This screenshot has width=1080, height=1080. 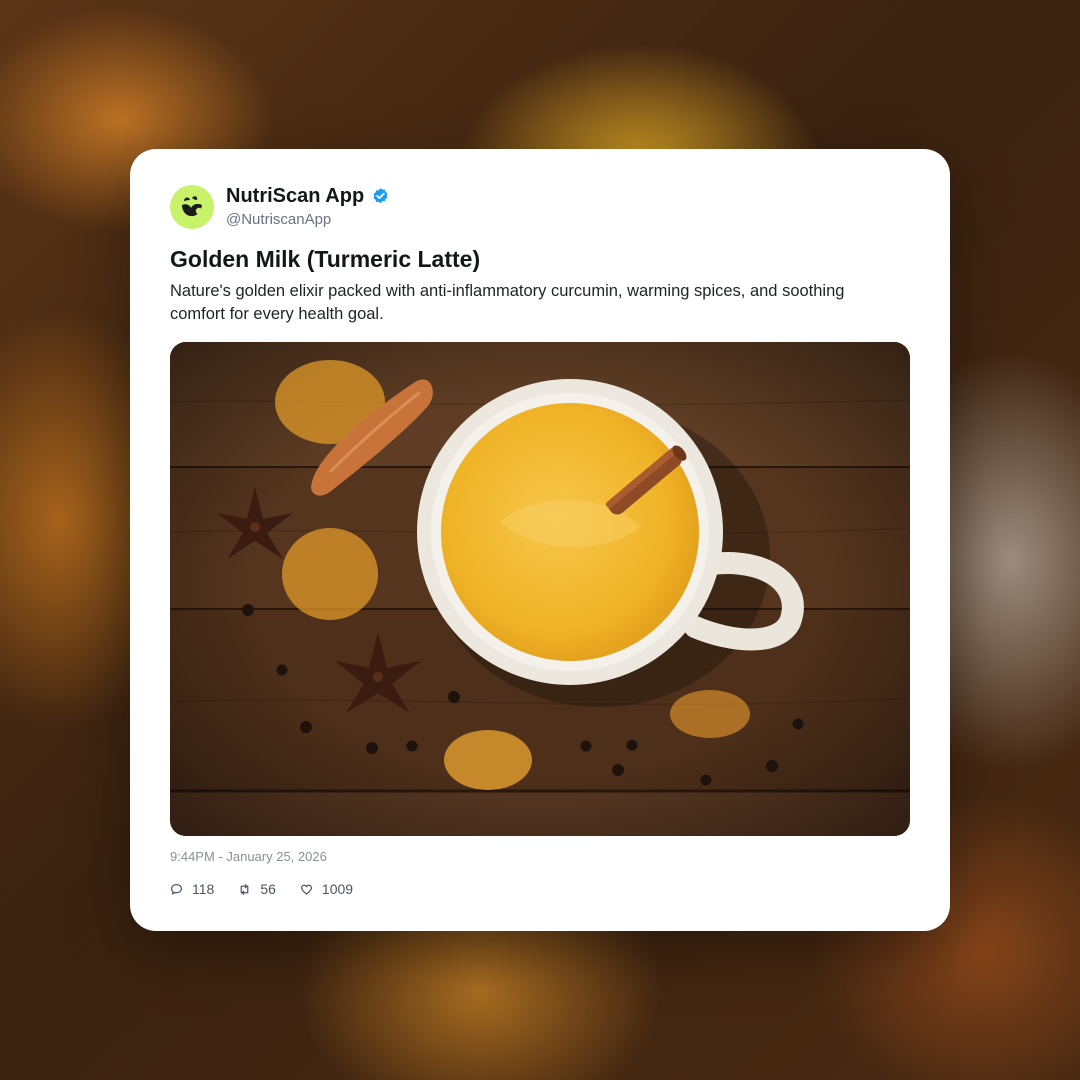 I want to click on like-count: 1009, so click(x=337, y=889).